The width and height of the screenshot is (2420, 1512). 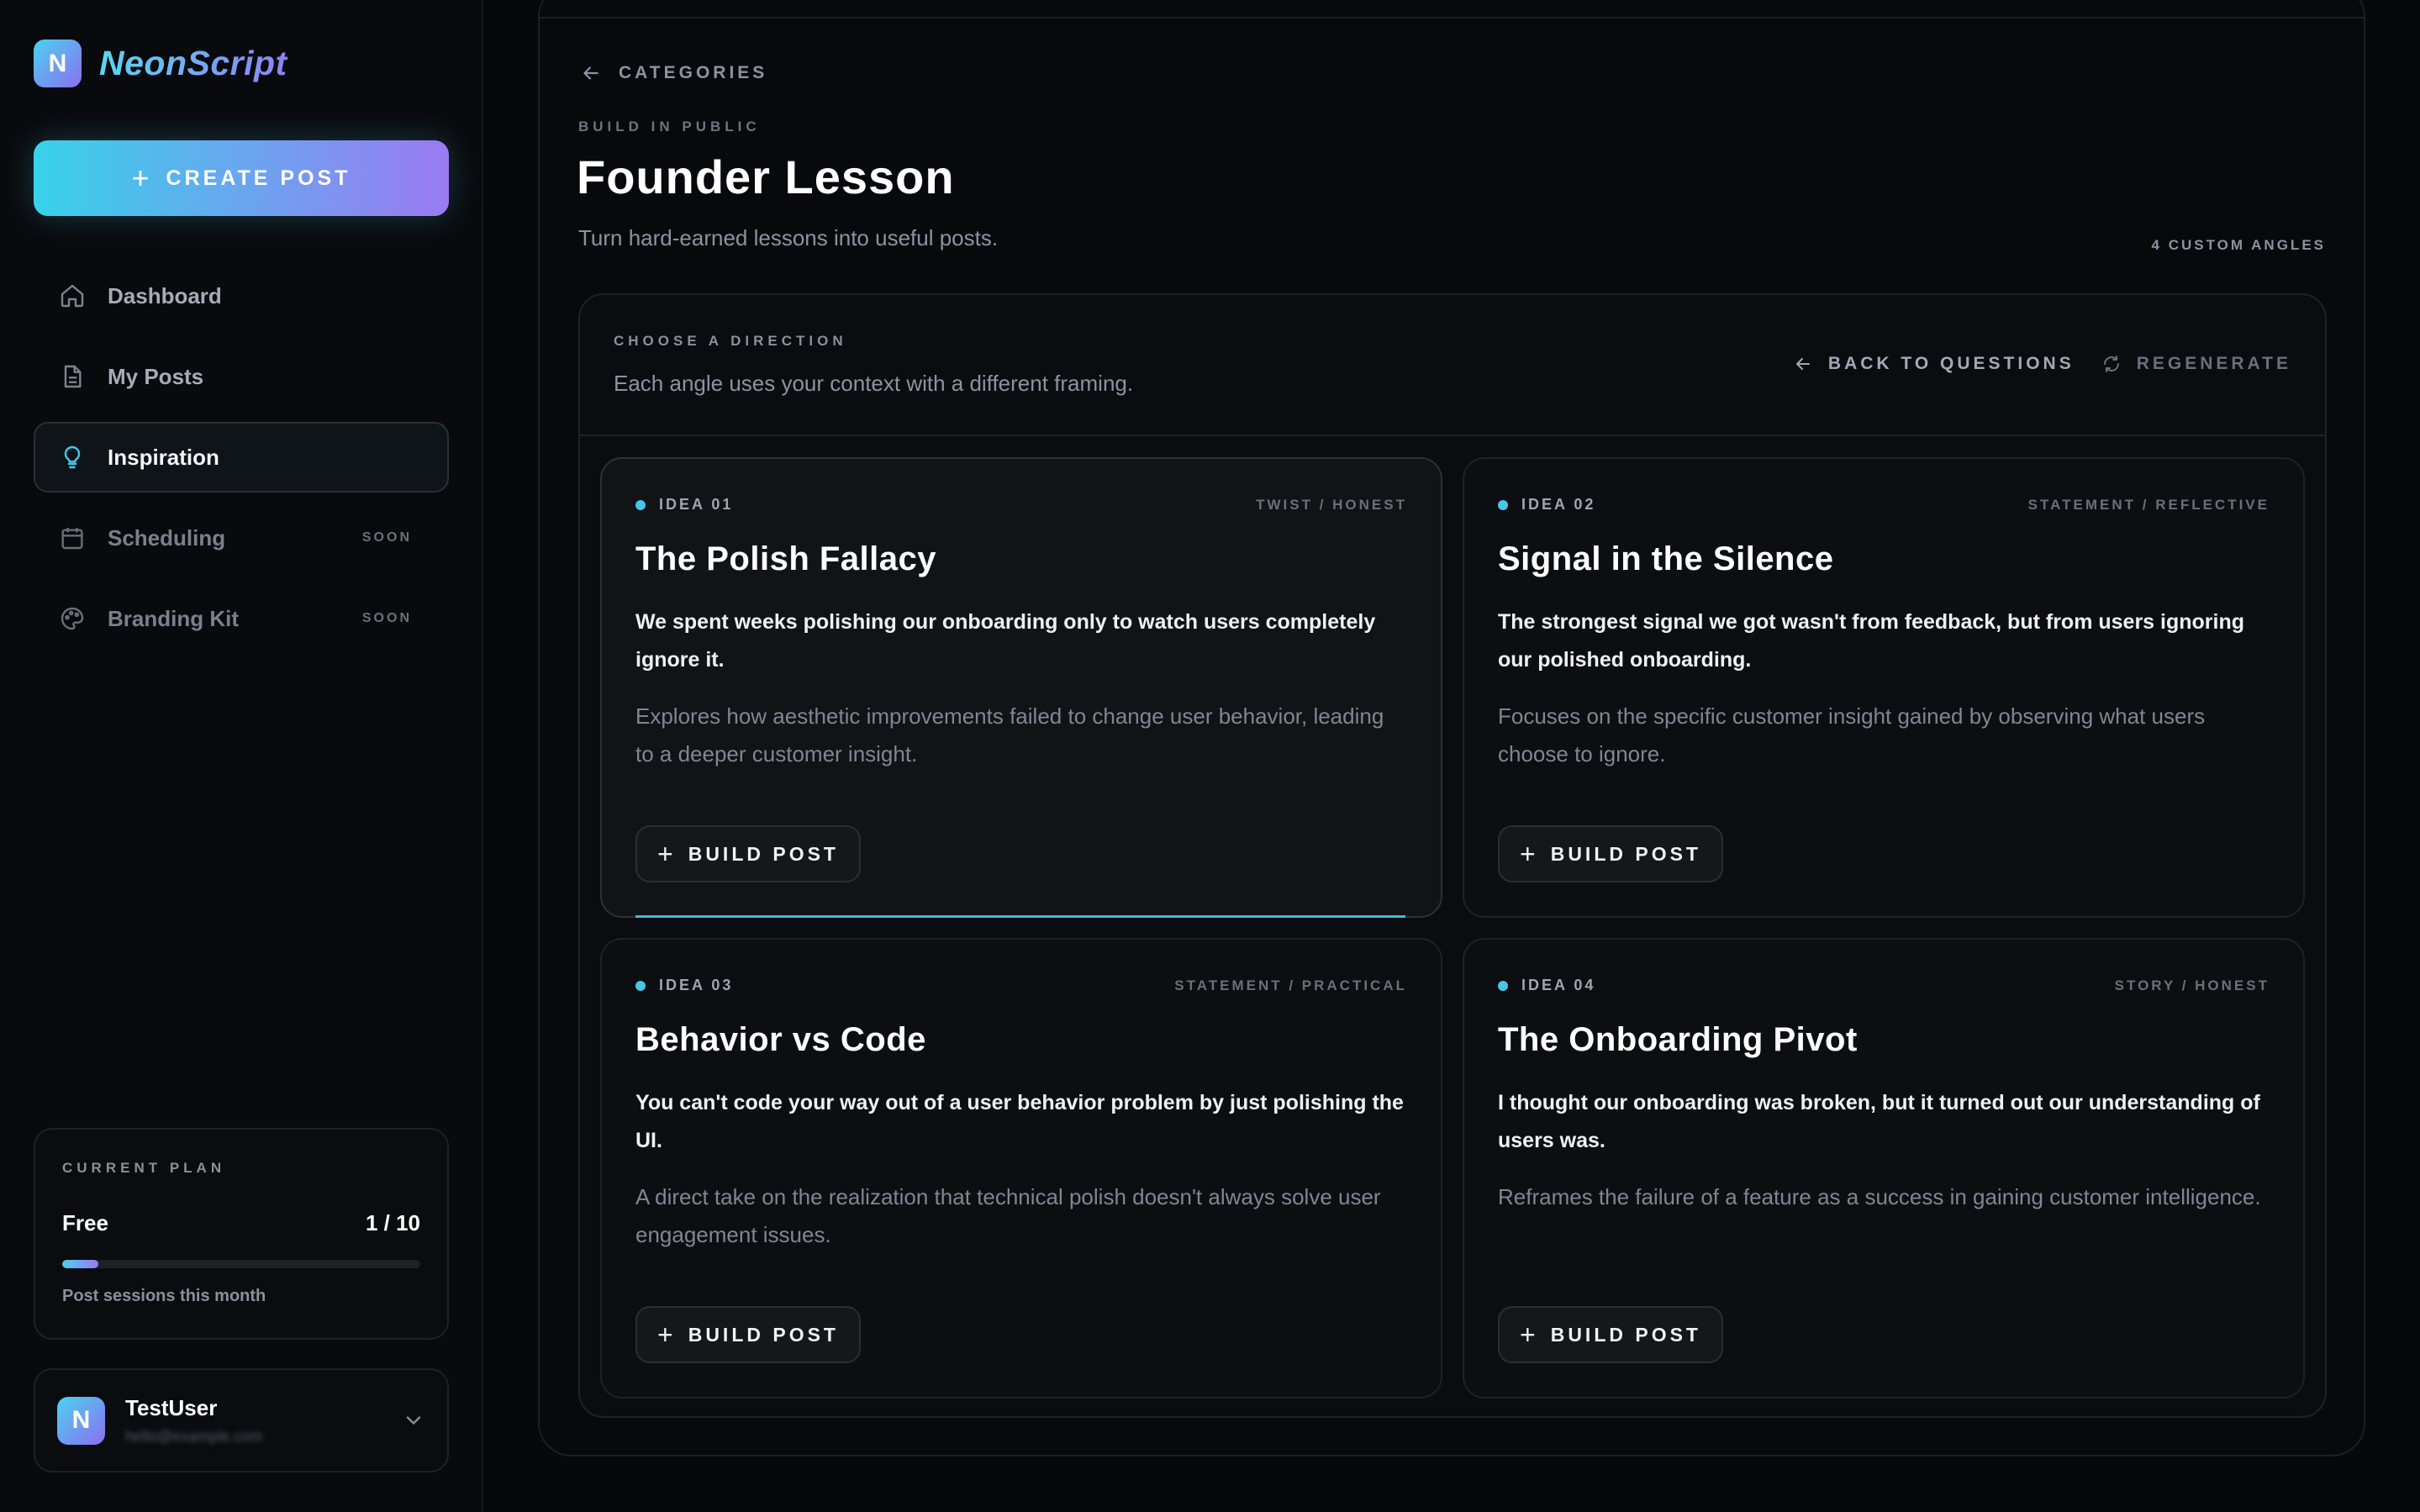 What do you see at coordinates (1951, 364) in the screenshot?
I see `back-to-questions-label: BACK TO QUESTIONS` at bounding box center [1951, 364].